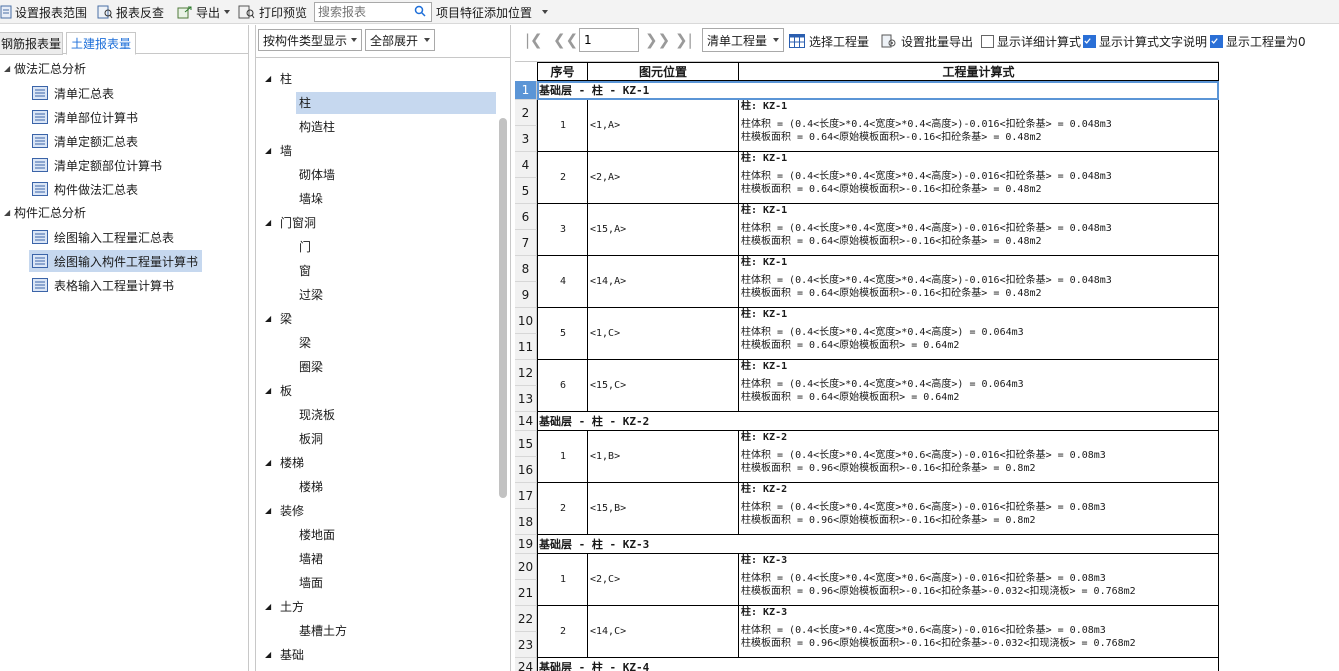  I want to click on report-item-drawing-summary: 绘图输入工程量汇总表, so click(103, 237).